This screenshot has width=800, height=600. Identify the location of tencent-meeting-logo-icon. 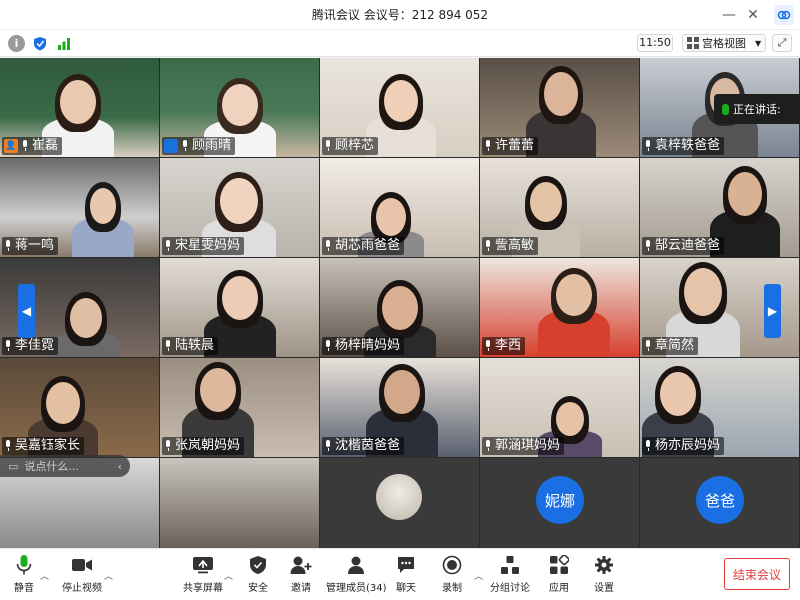
(784, 15).